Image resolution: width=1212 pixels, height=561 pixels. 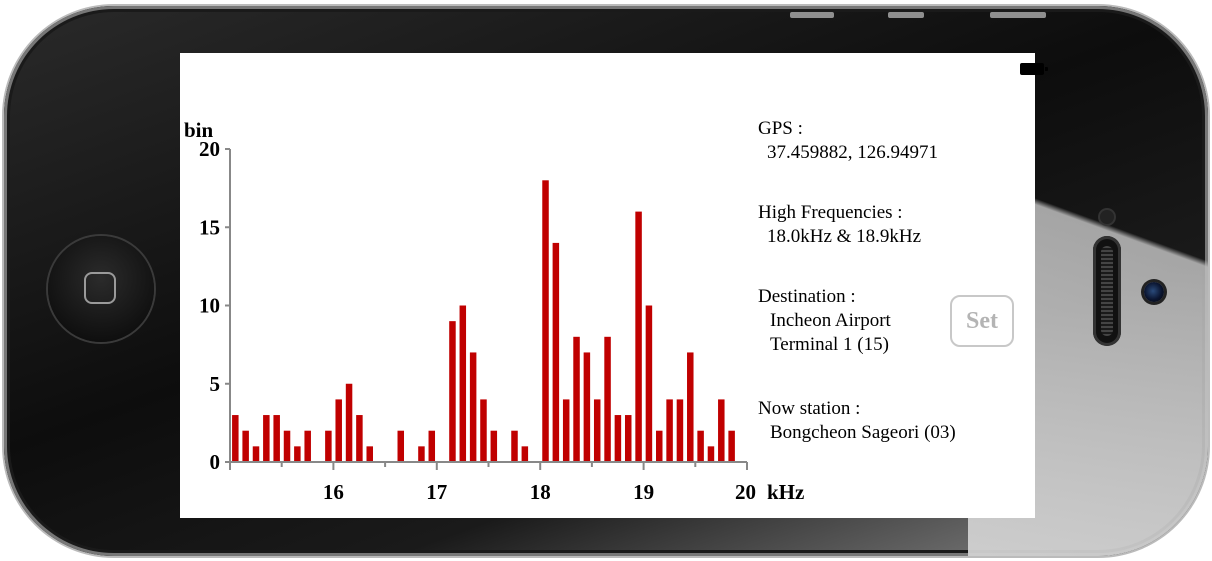 What do you see at coordinates (215, 384) in the screenshot?
I see `y-tick-label: 5` at bounding box center [215, 384].